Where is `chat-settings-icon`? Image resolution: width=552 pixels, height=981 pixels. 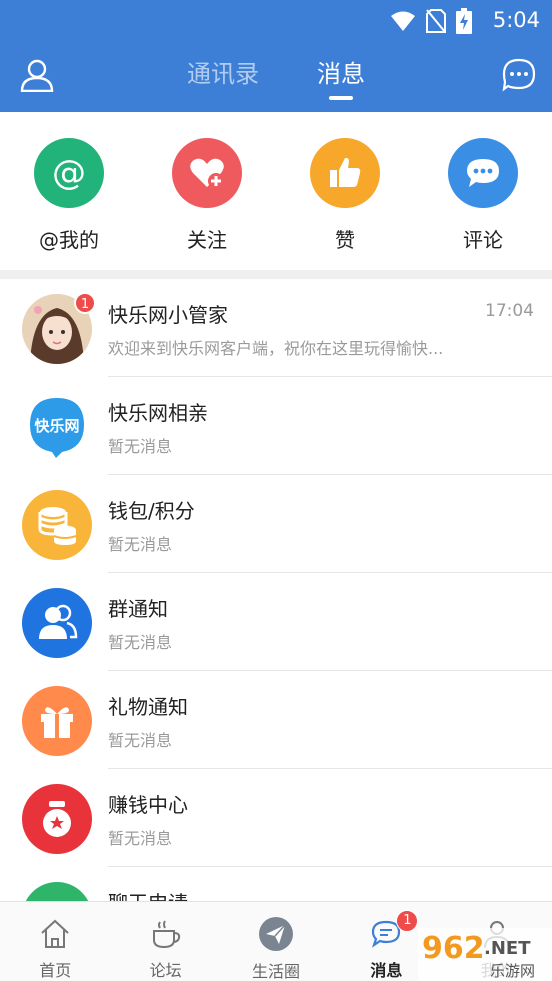 chat-settings-icon is located at coordinates (519, 75).